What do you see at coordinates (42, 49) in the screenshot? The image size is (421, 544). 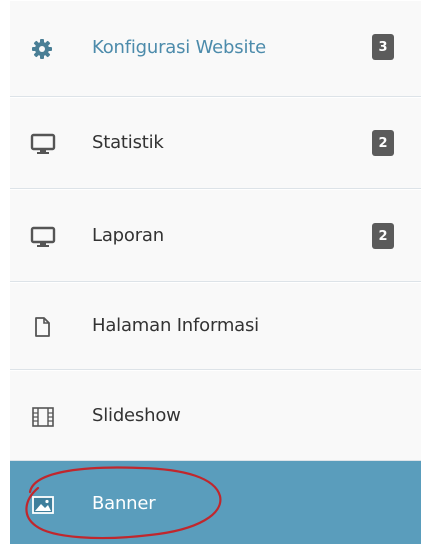 I see `gear-icon` at bounding box center [42, 49].